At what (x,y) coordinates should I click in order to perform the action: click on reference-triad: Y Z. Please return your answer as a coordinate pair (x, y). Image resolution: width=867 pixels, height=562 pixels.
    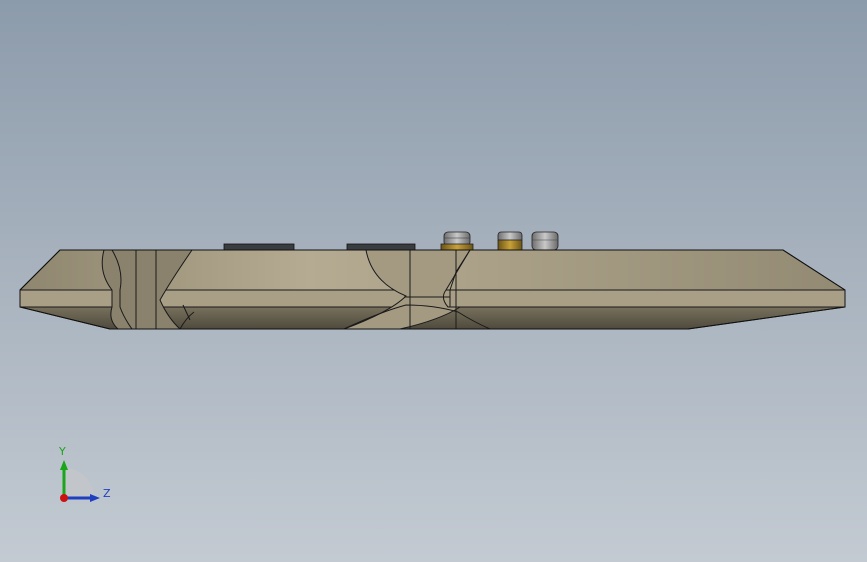
    Looking at the image, I should click on (85, 475).